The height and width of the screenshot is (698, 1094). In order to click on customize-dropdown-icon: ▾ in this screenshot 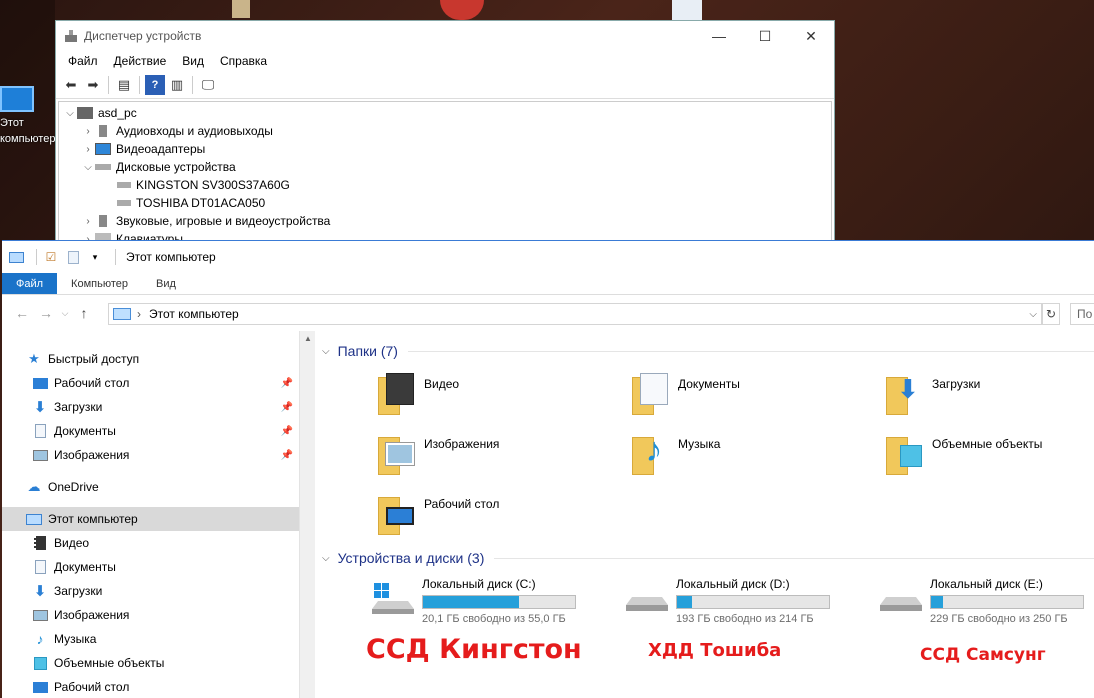, I will do `click(95, 257)`.